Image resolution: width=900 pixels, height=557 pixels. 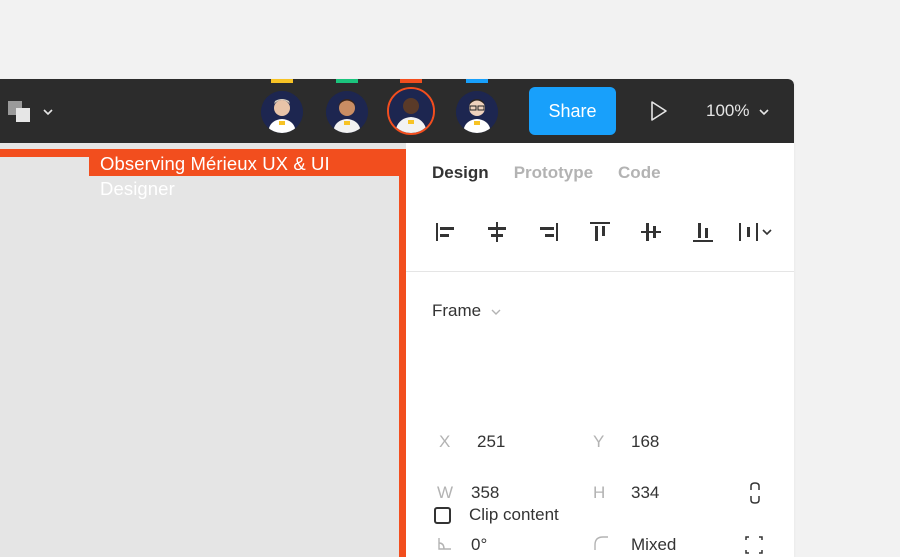 What do you see at coordinates (612, 545) in the screenshot?
I see `corner-radius-icon` at bounding box center [612, 545].